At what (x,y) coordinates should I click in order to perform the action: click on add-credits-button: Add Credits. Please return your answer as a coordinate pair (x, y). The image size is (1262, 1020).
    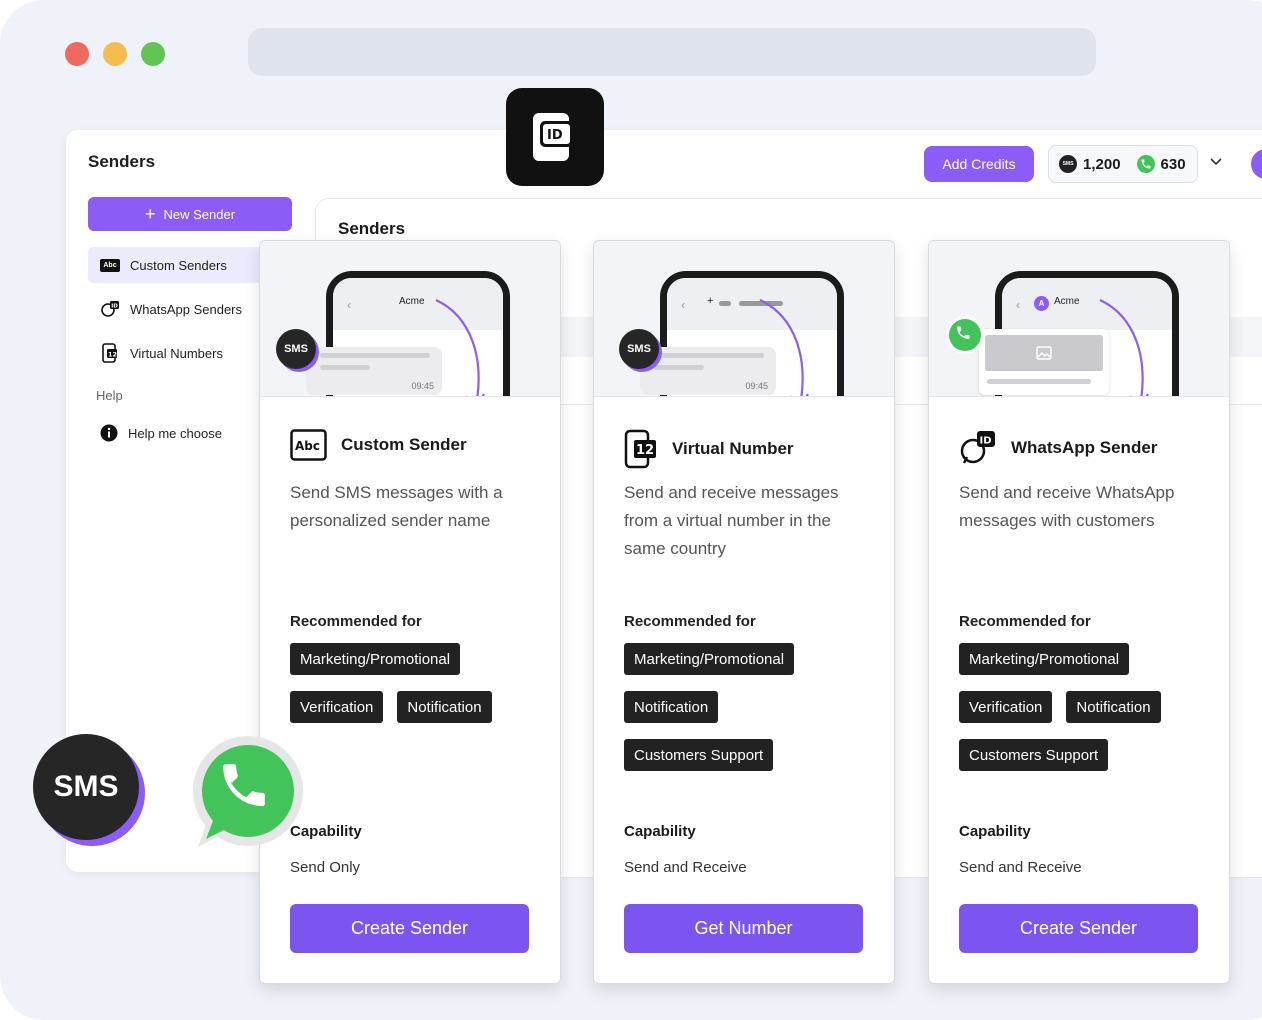
    Looking at the image, I should click on (979, 164).